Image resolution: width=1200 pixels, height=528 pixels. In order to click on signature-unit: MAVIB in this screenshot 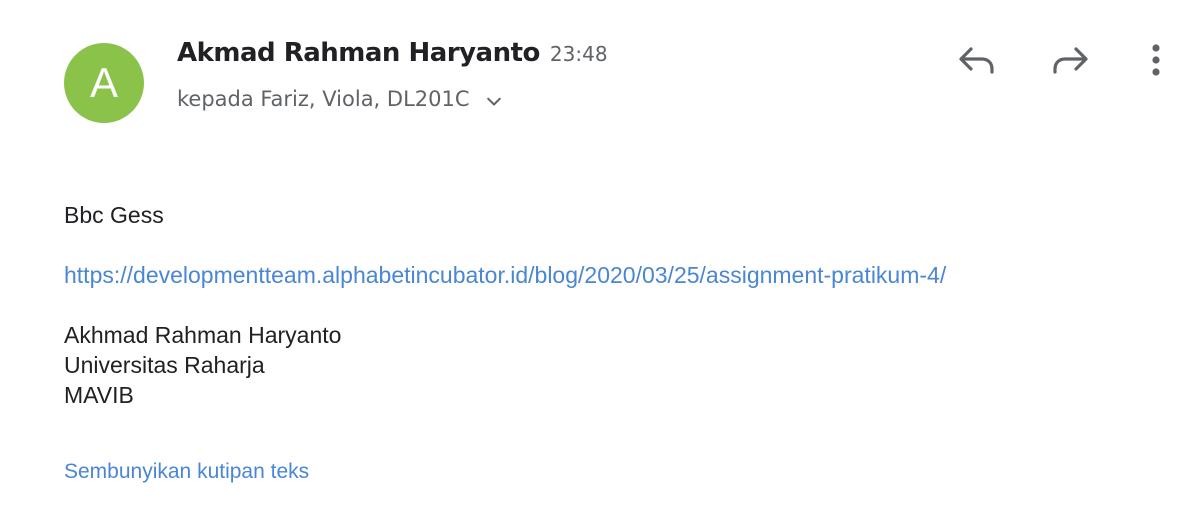, I will do `click(99, 395)`.